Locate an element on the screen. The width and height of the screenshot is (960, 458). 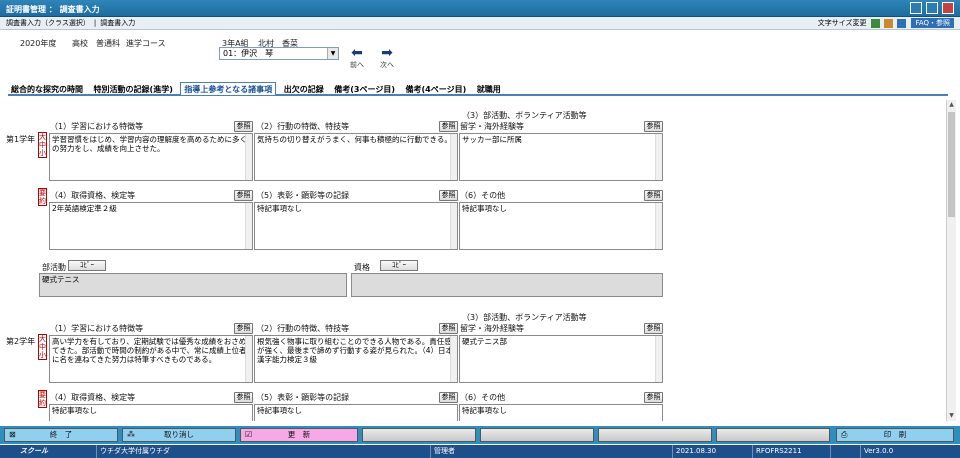
f6-button is located at coordinates (655, 435).